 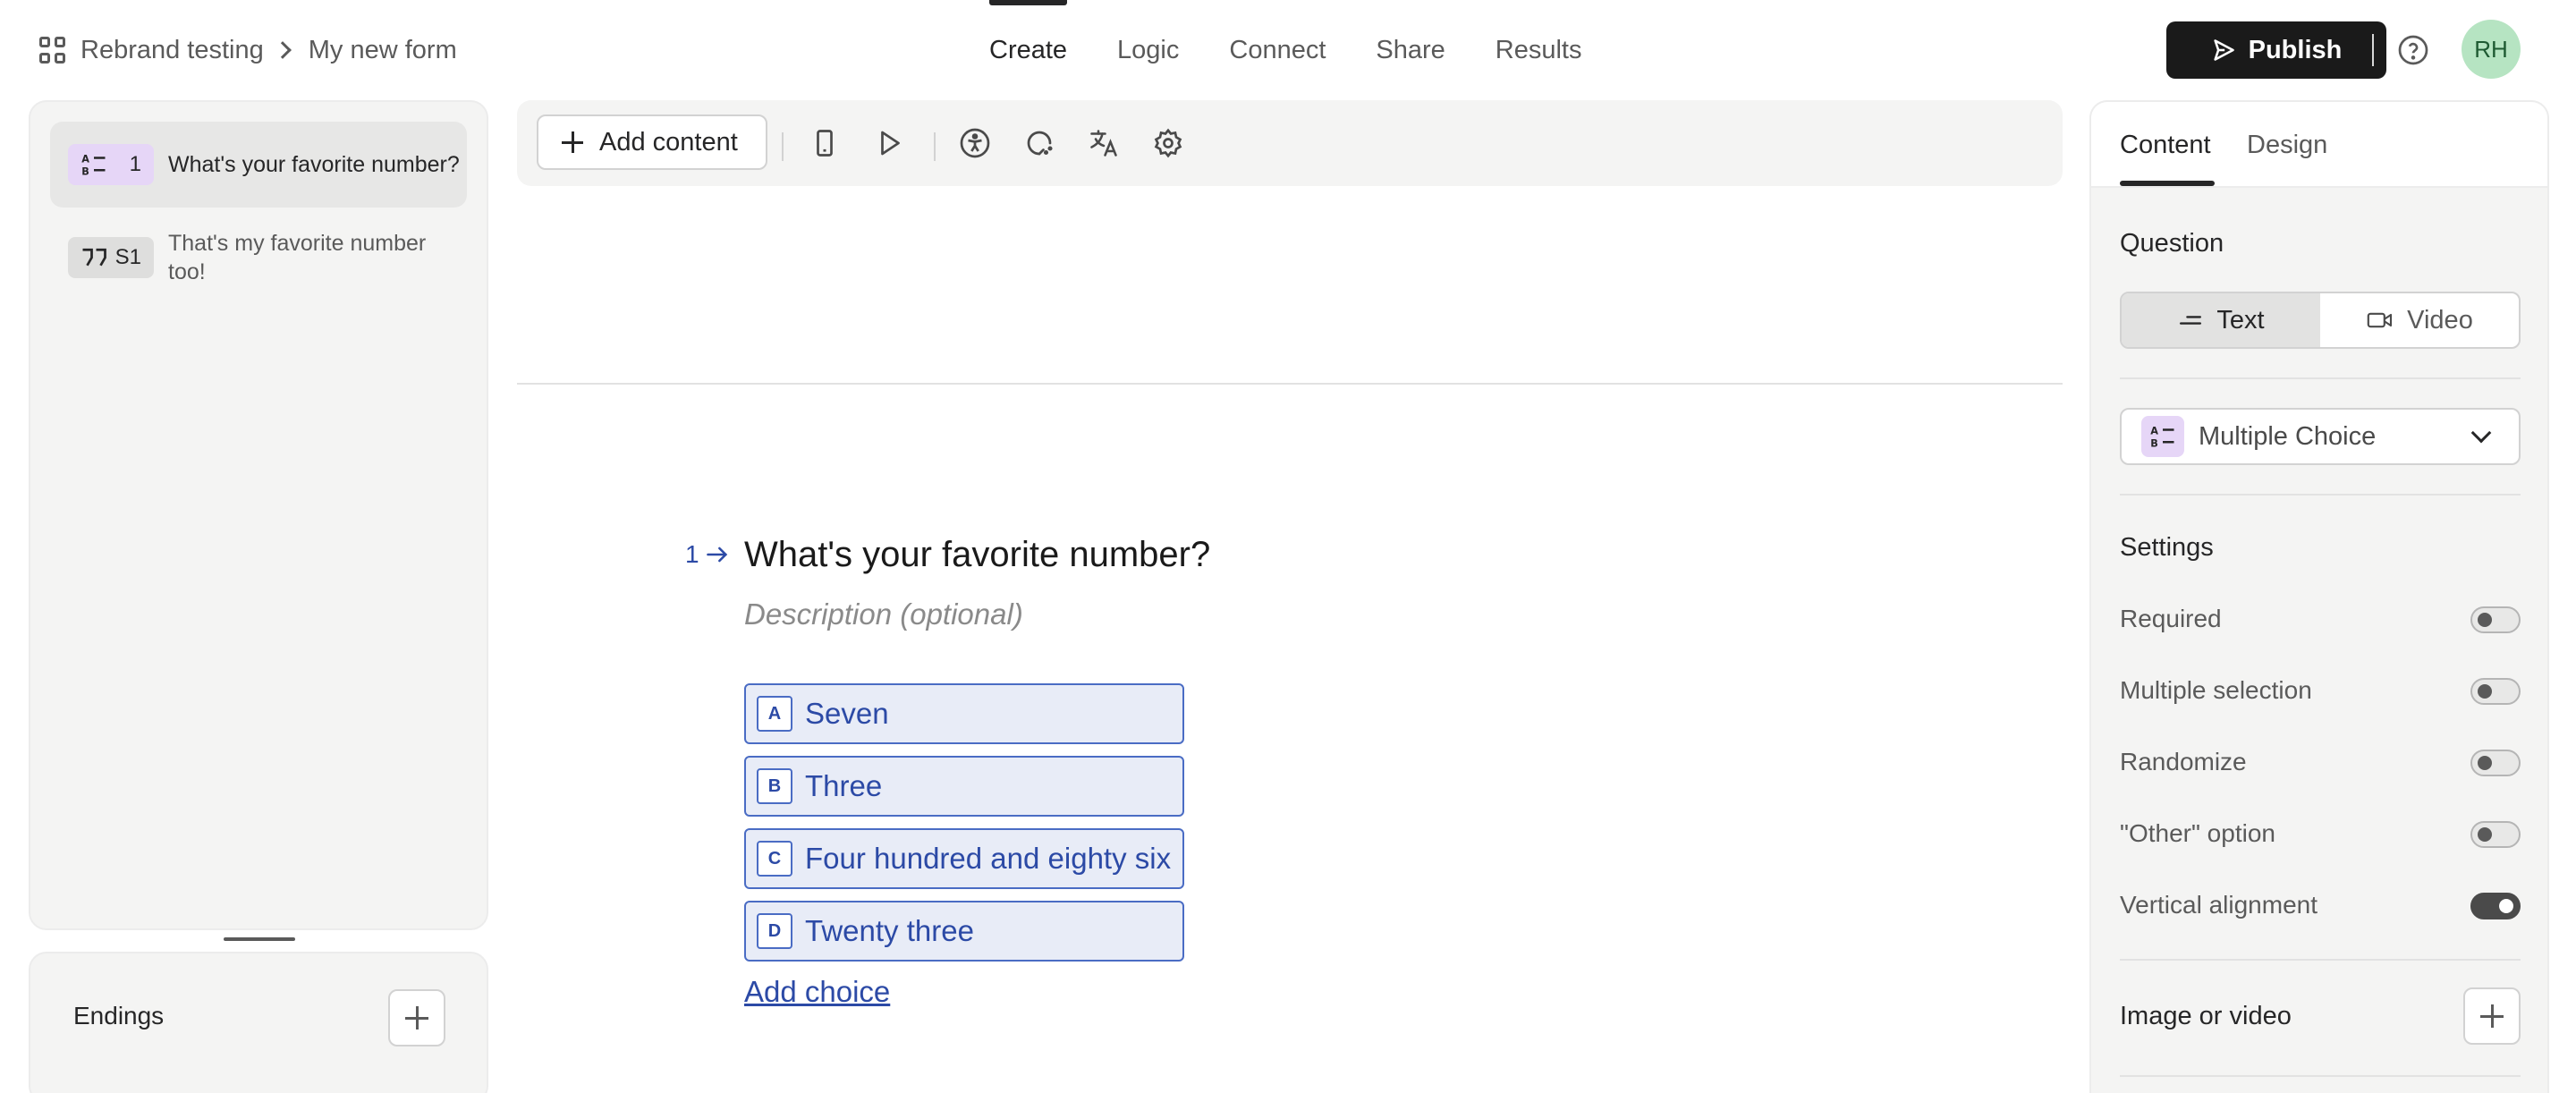 What do you see at coordinates (2495, 906) in the screenshot?
I see `vertical-alignment-toggle` at bounding box center [2495, 906].